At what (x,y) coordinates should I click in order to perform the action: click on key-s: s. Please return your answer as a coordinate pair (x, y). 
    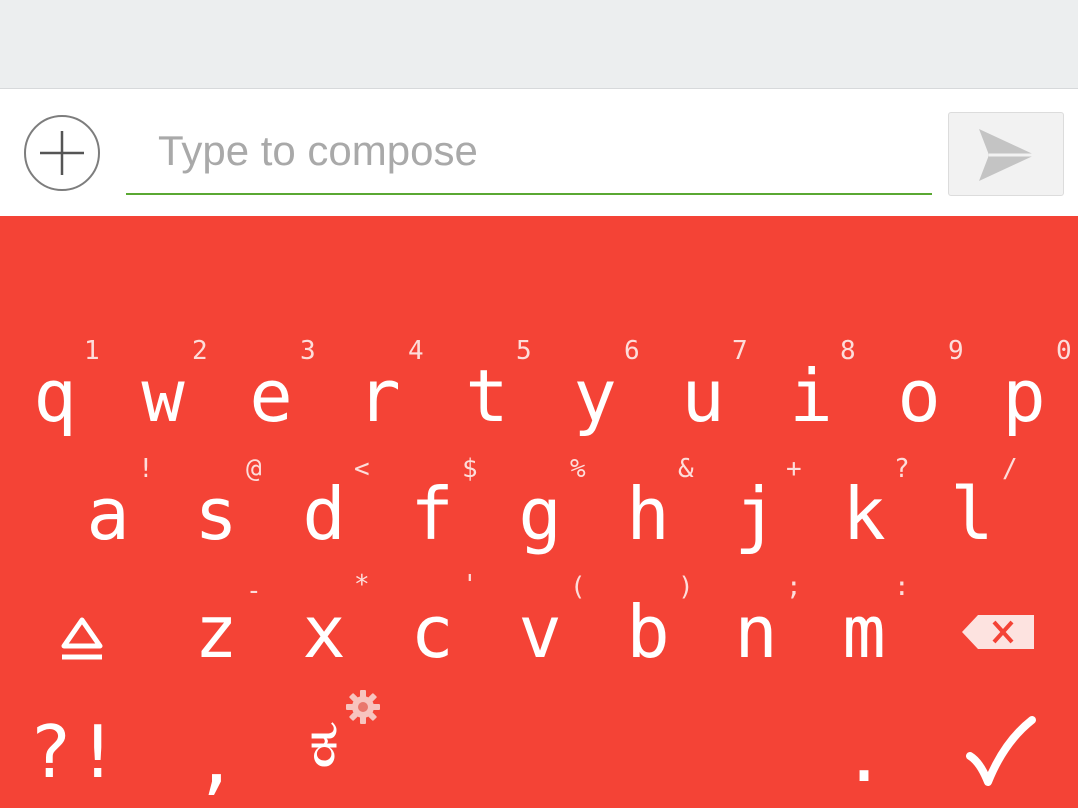
    Looking at the image, I should click on (216, 514).